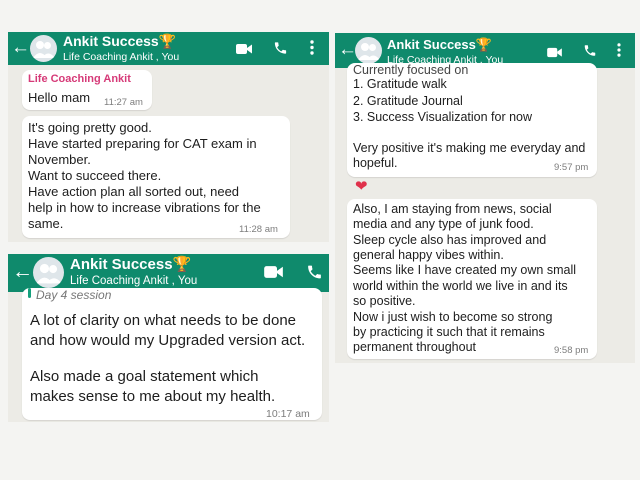 This screenshot has height=480, width=640. I want to click on message-bubble: Life Coaching Ankit Hello mam 11:27 am, so click(87, 90).